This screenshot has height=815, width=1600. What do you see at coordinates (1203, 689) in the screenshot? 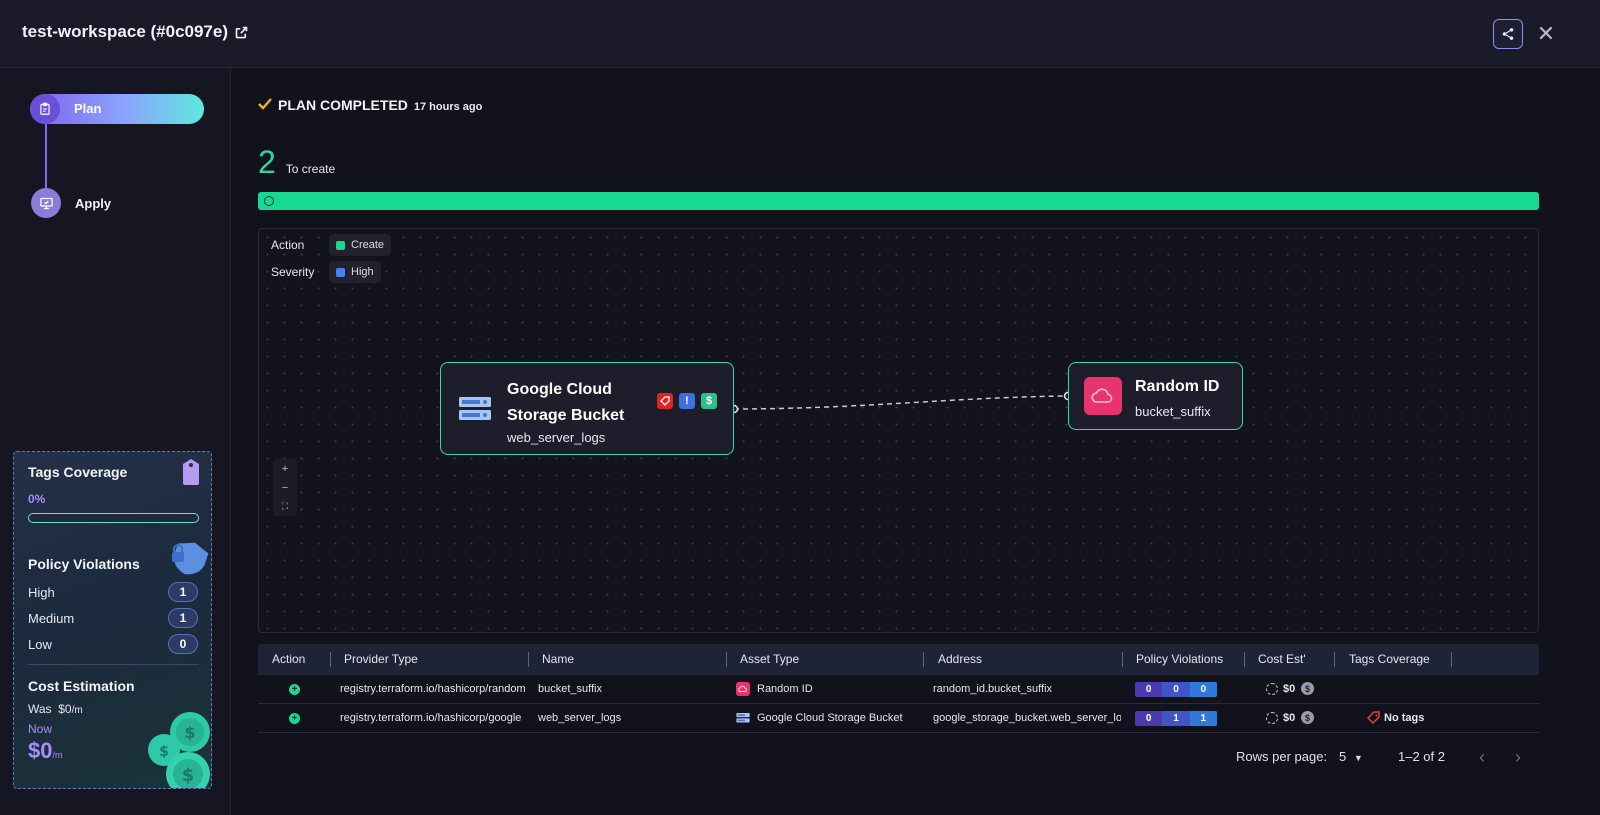
I see `violation-count-high: 0` at bounding box center [1203, 689].